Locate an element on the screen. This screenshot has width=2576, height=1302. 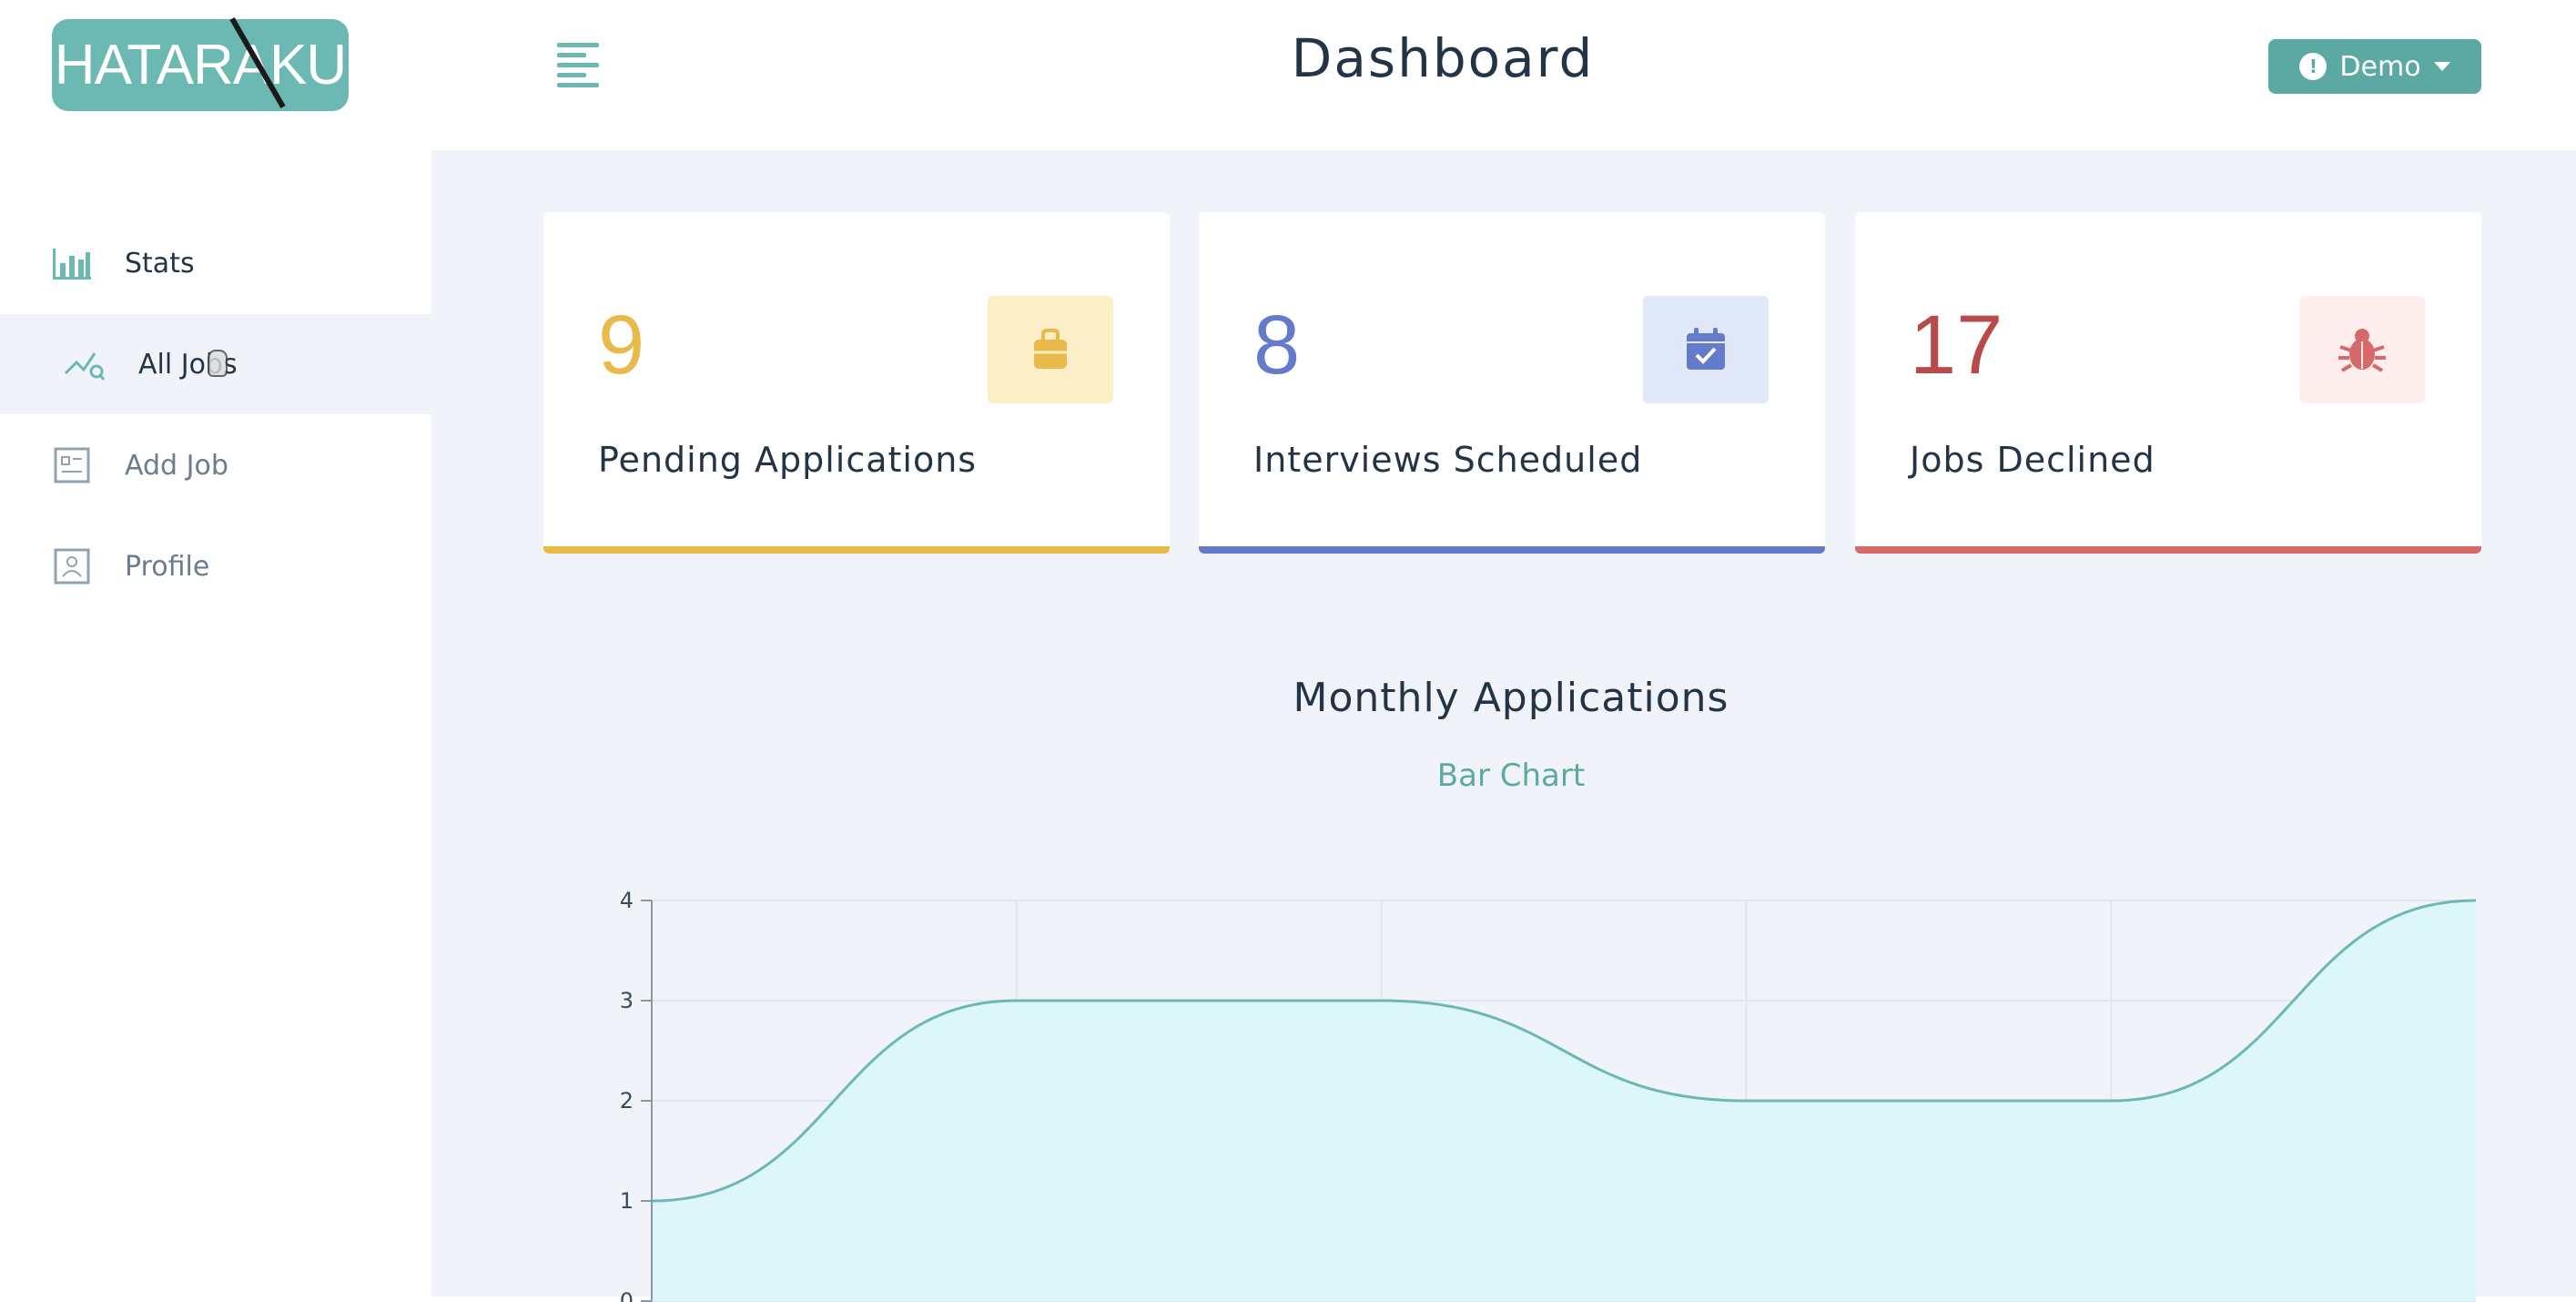
sidebar-item-label: Stats is located at coordinates (160, 263).